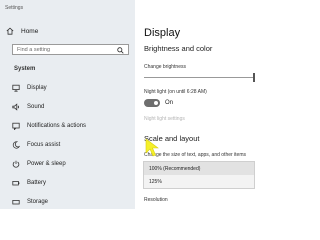 This screenshot has height=240, width=320. I want to click on home-icon, so click(10, 31).